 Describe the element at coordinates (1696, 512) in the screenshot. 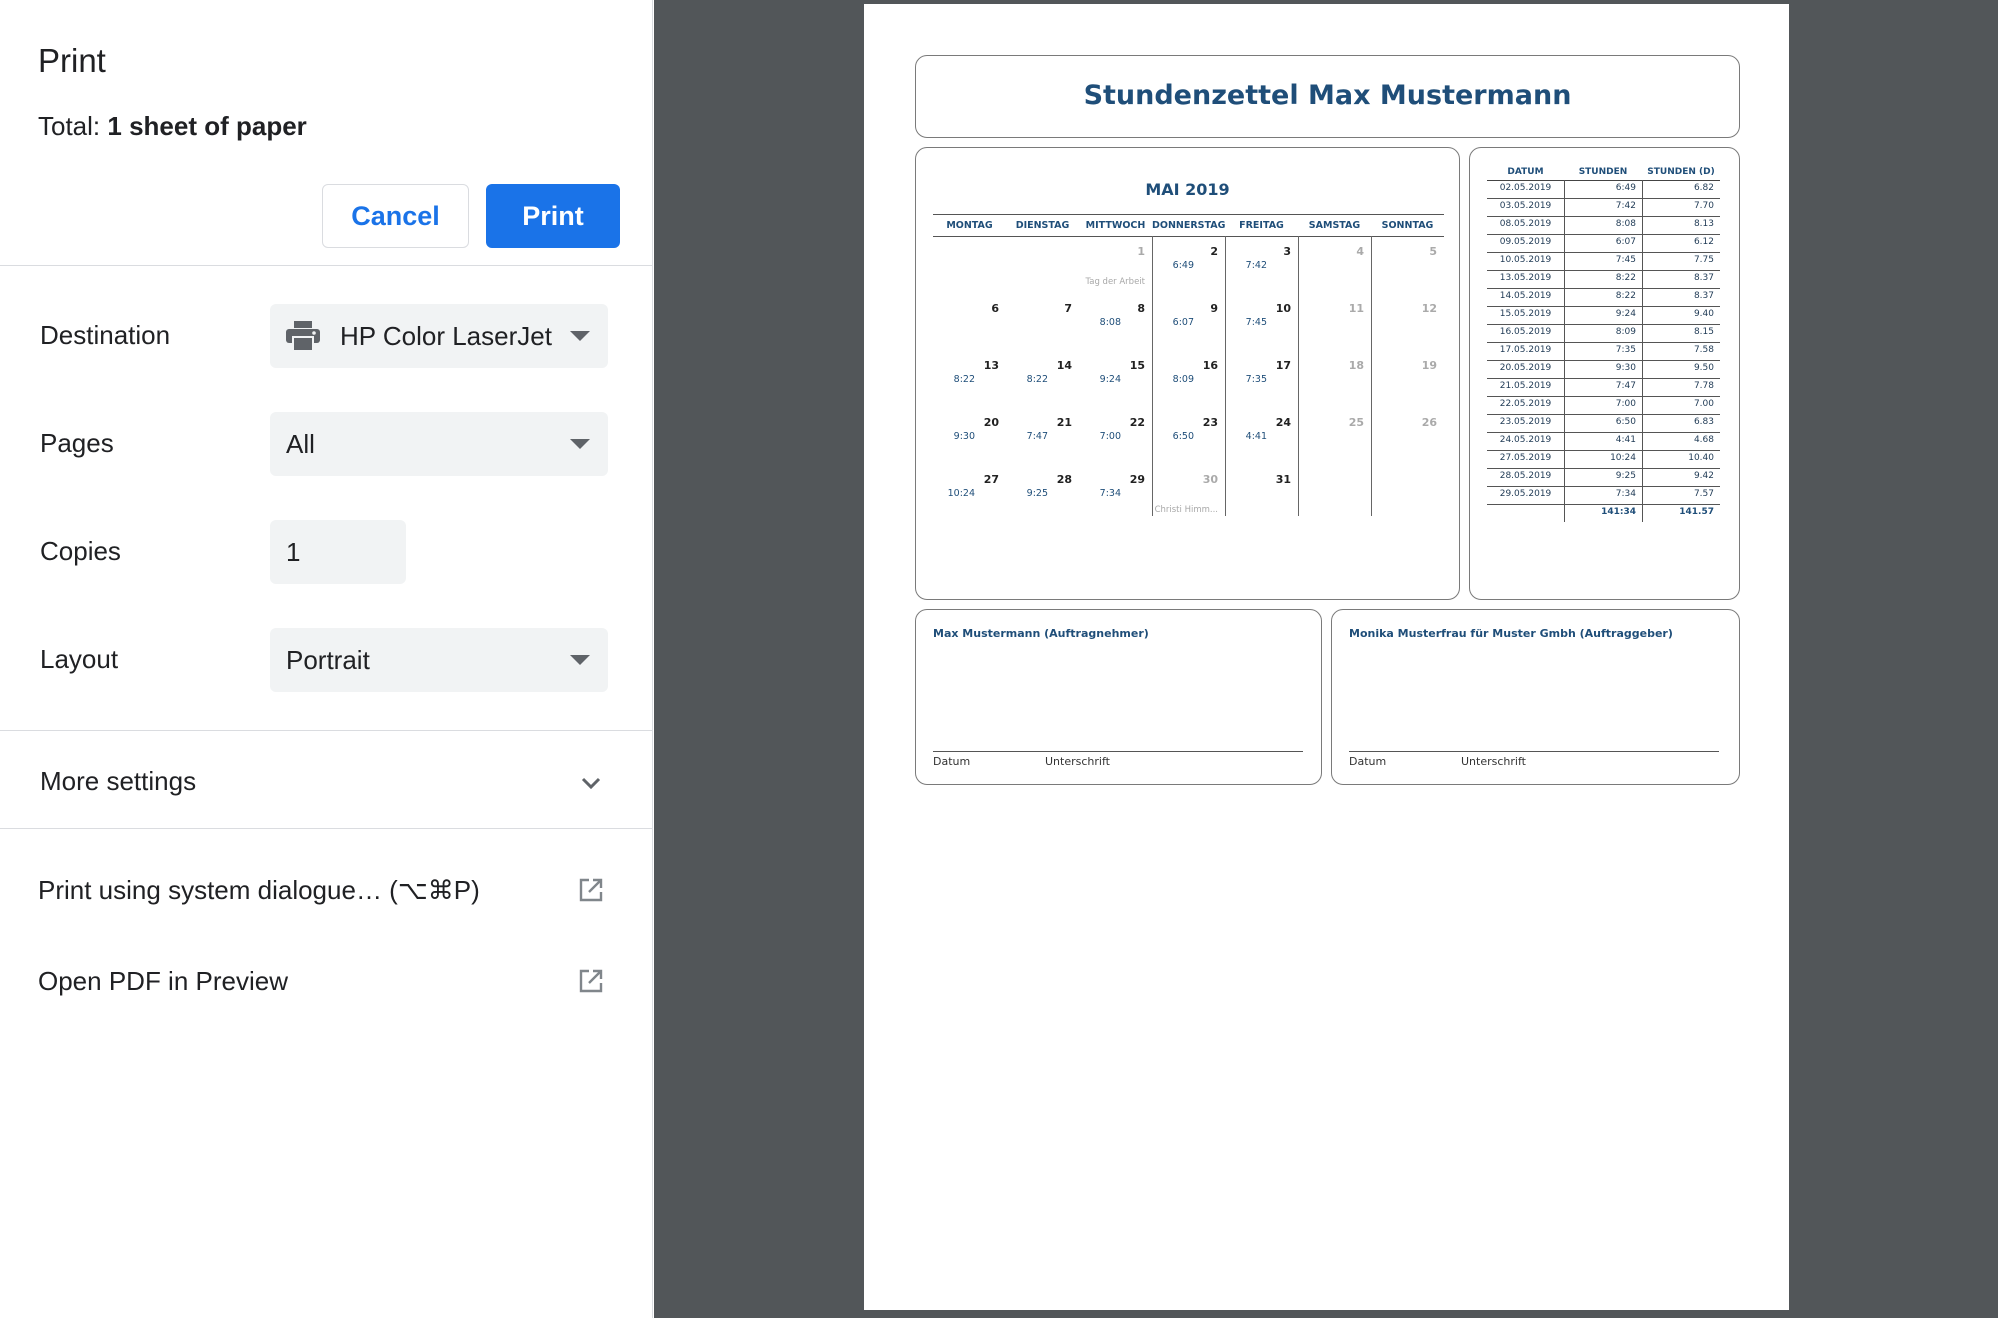

I see `table-total-decimal: 141.57` at that location.